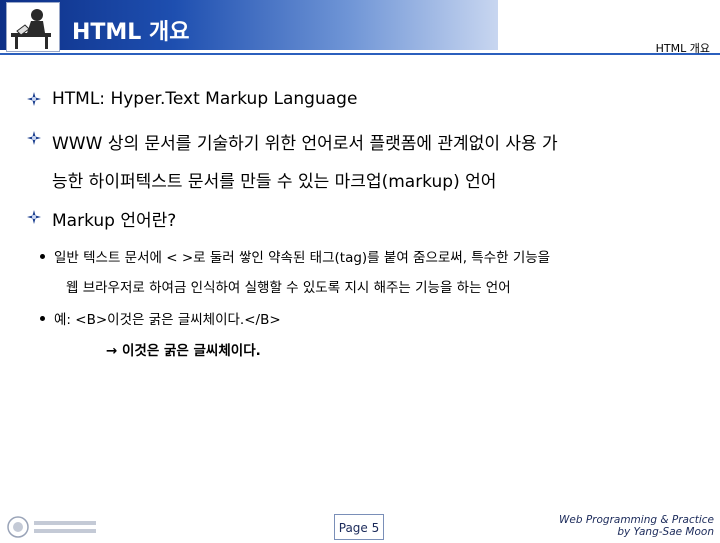  What do you see at coordinates (54, 527) in the screenshot?
I see `university-logo` at bounding box center [54, 527].